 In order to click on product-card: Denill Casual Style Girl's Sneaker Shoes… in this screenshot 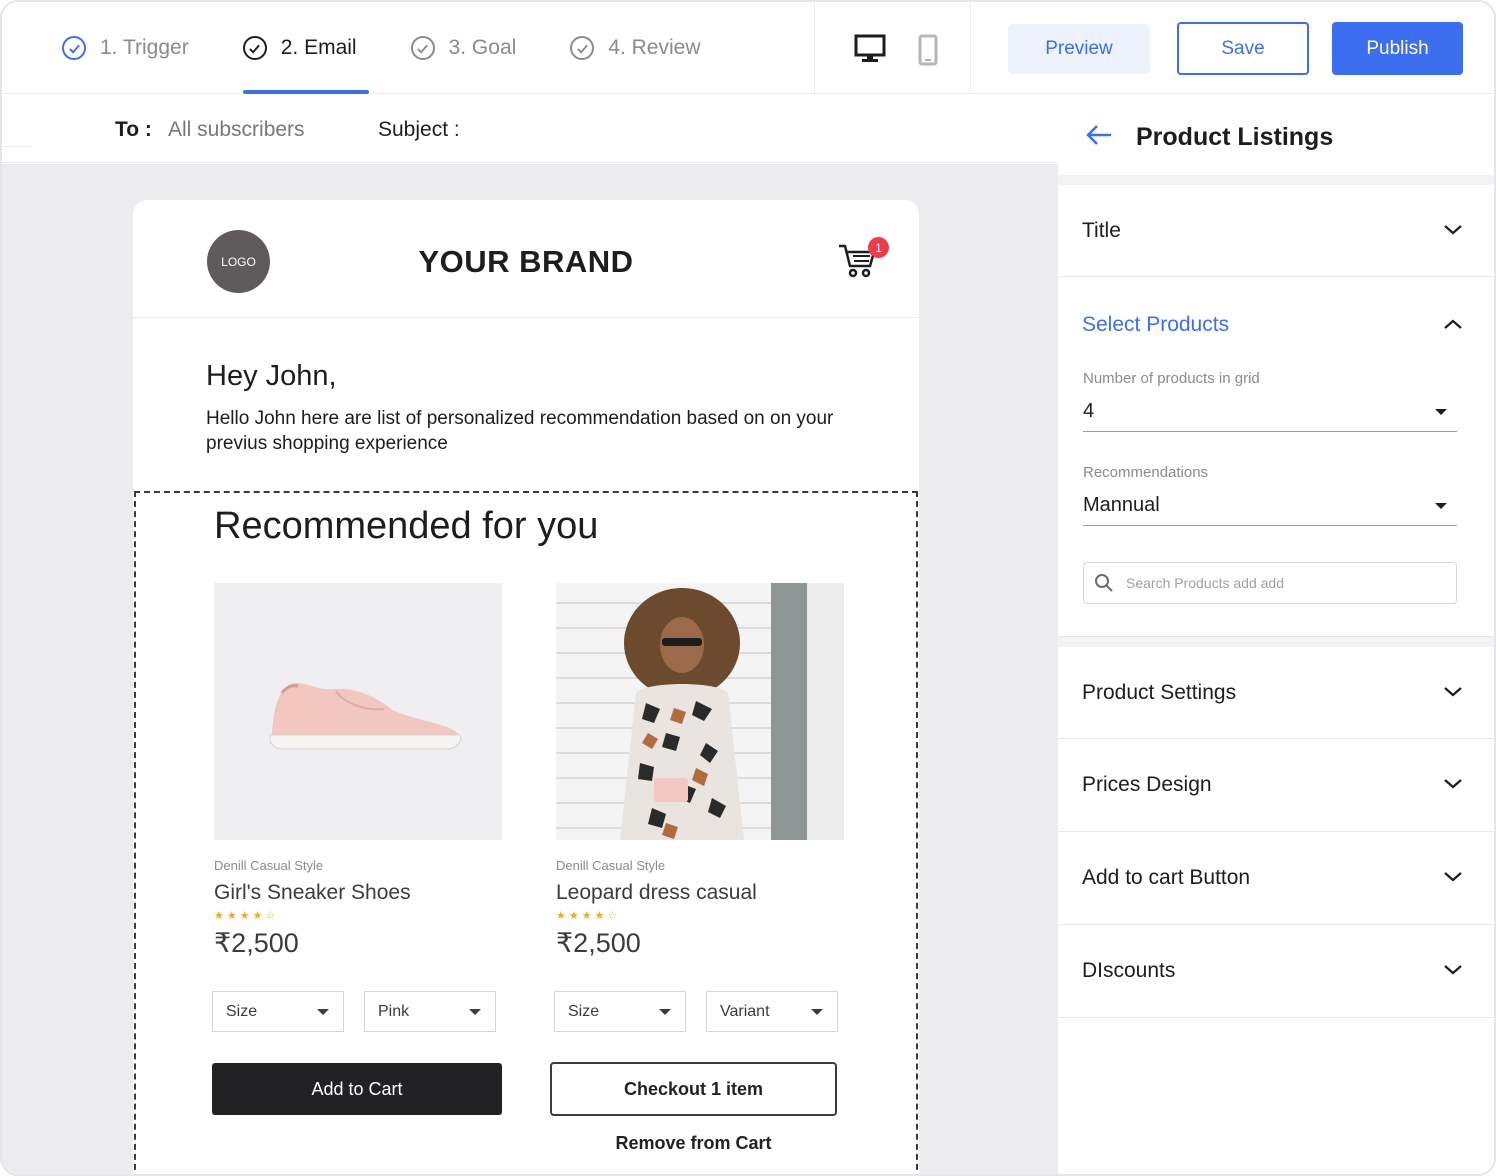, I will do `click(359, 771)`.